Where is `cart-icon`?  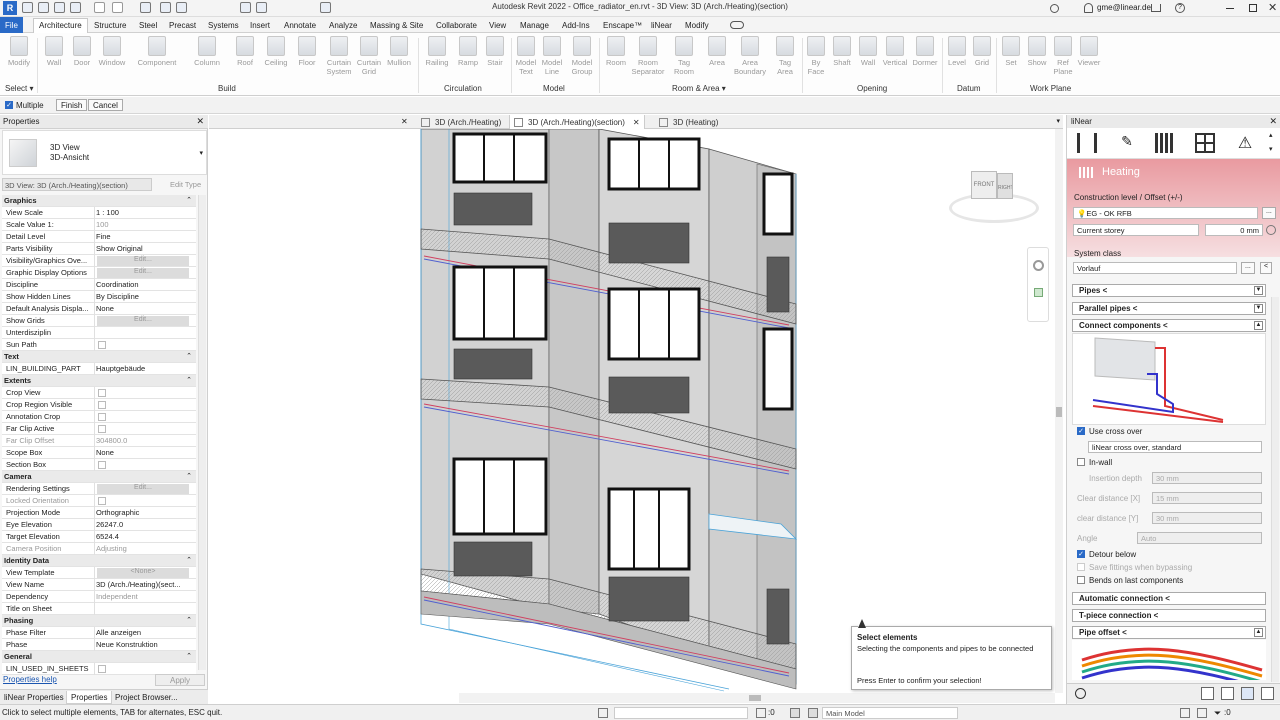 cart-icon is located at coordinates (1156, 8).